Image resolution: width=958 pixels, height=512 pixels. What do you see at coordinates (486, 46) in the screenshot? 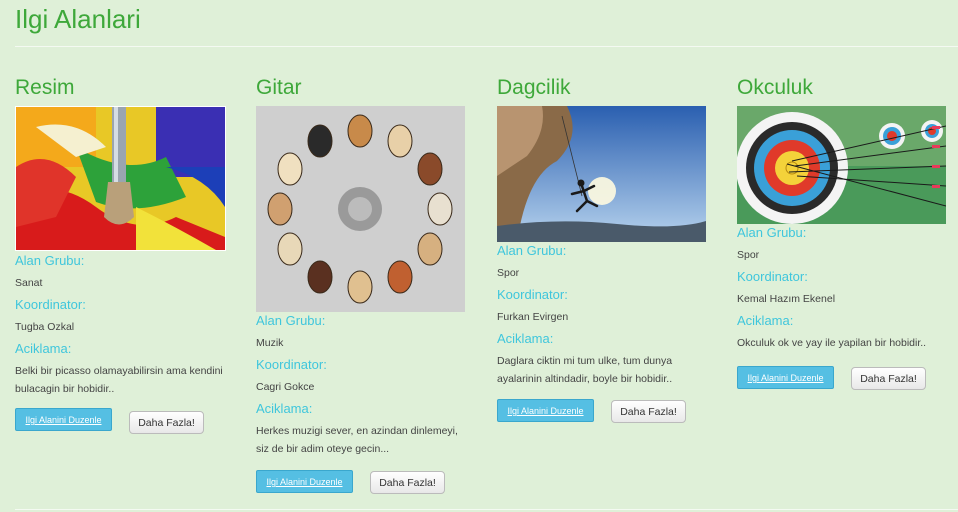
I see `title-divider` at bounding box center [486, 46].